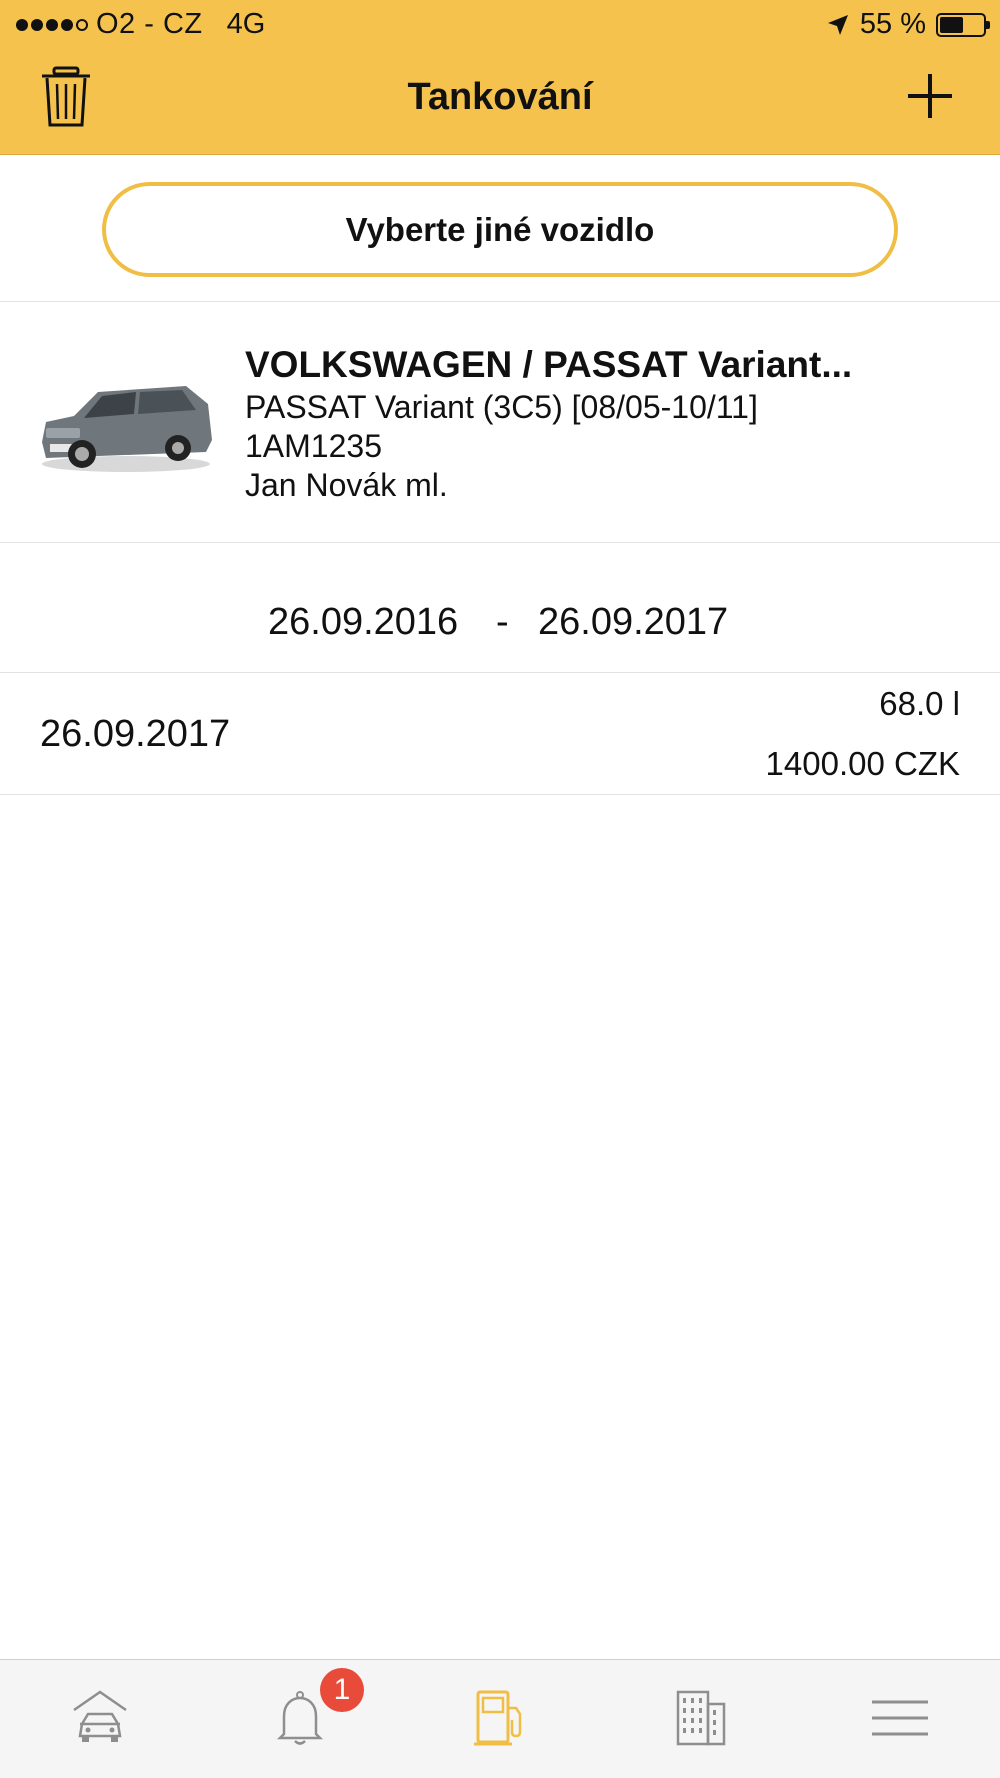 This screenshot has width=1000, height=1778. What do you see at coordinates (837, 24) in the screenshot?
I see `location-arrow-icon` at bounding box center [837, 24].